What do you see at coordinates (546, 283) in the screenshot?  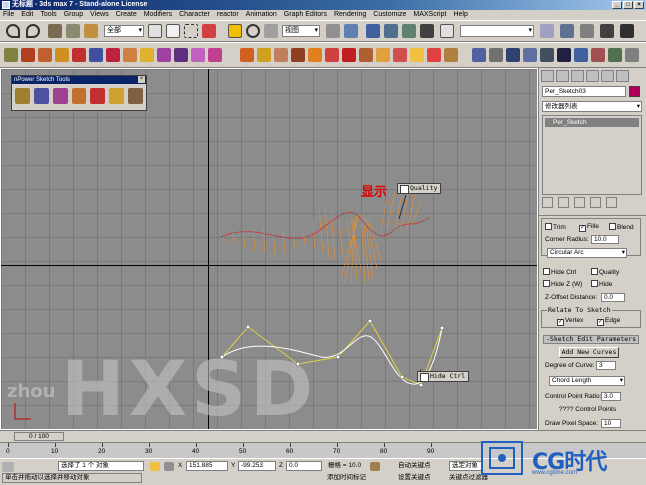 I see `hide-z-checkbox` at bounding box center [546, 283].